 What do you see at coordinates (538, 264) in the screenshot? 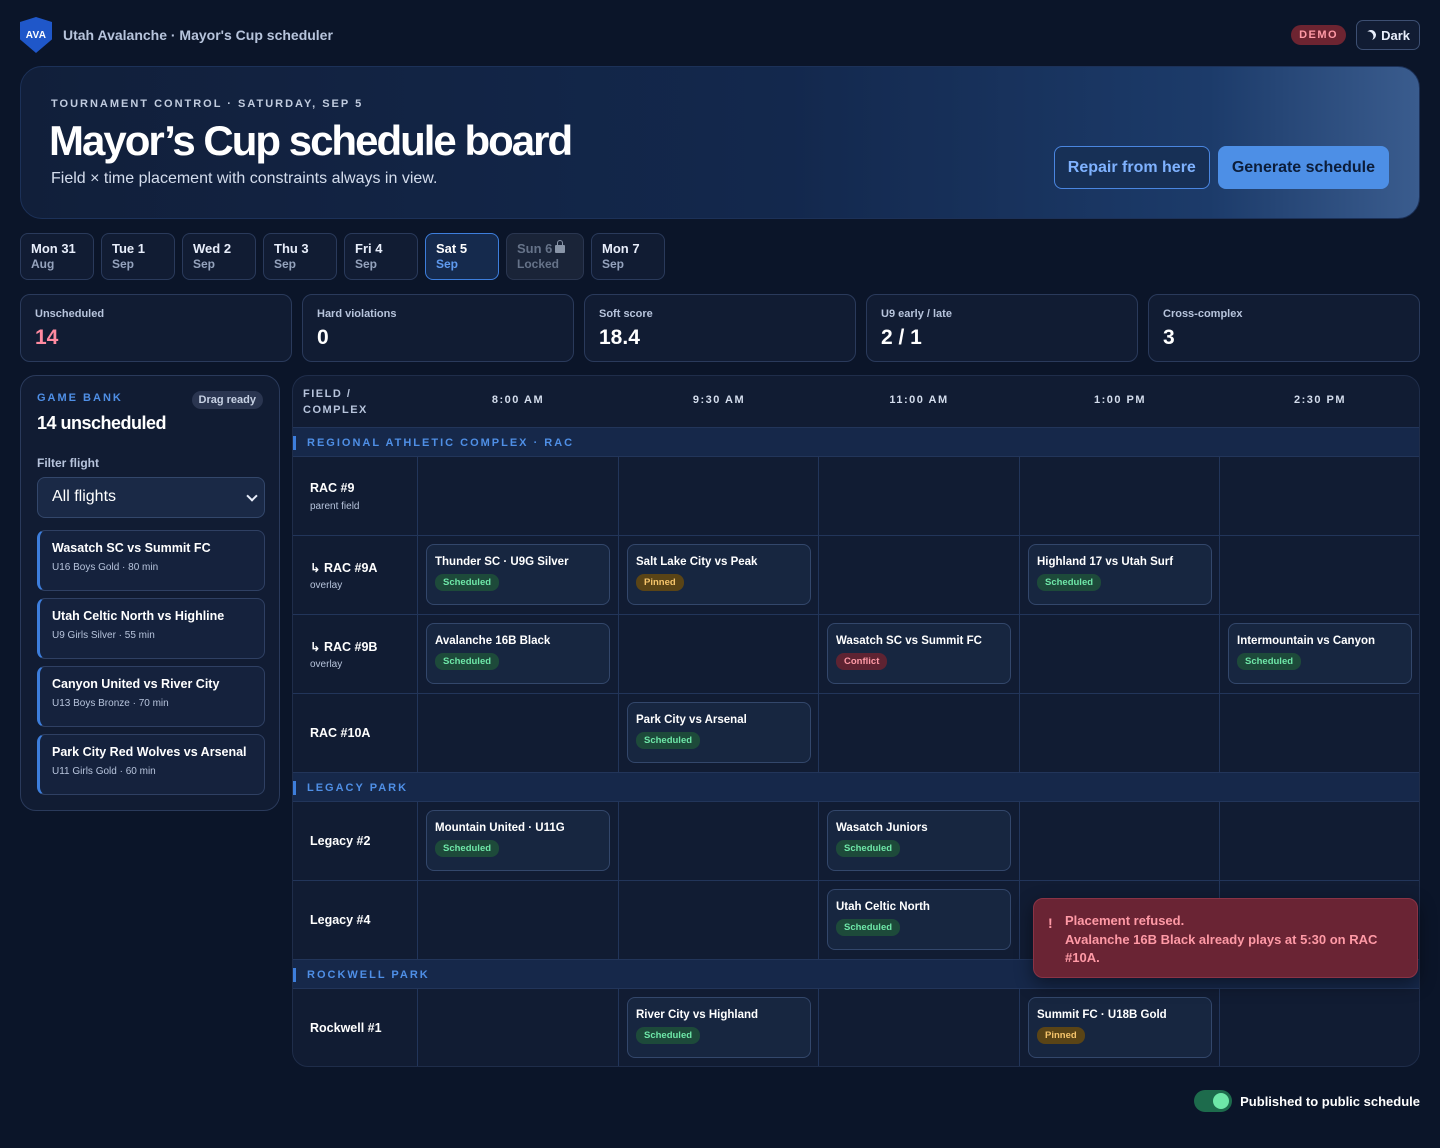
I see `day-tab-month: Locked` at bounding box center [538, 264].